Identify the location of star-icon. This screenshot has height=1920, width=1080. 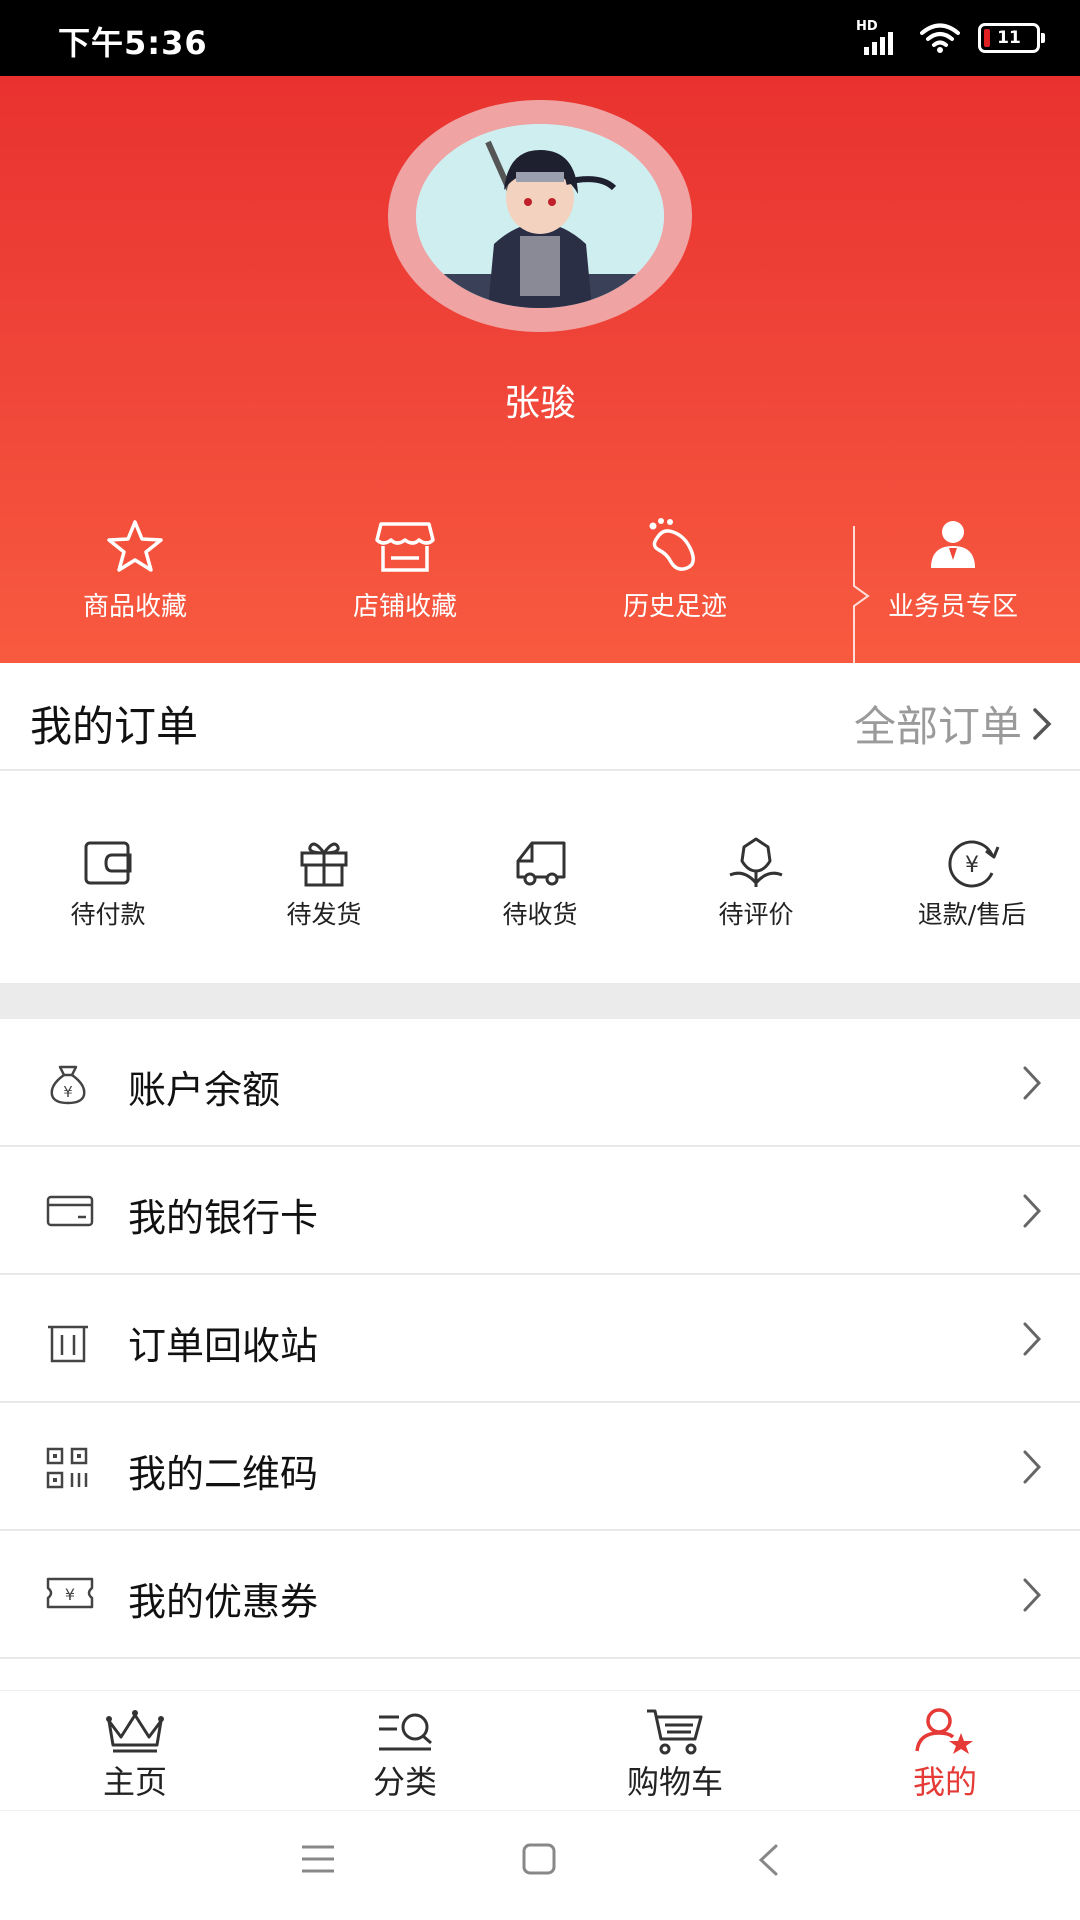
(135, 546).